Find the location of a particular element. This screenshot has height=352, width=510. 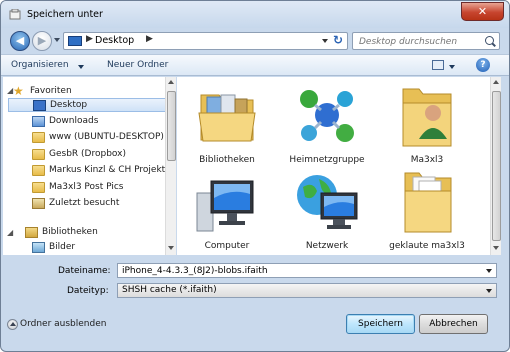

sidebar-item-label: Downloads is located at coordinates (74, 121).